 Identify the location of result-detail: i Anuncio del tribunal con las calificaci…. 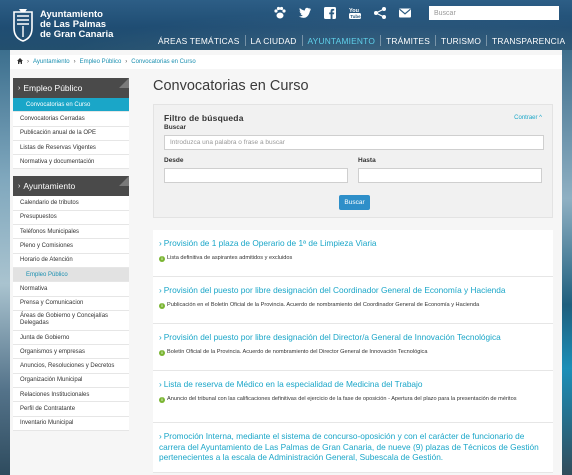
(352, 400).